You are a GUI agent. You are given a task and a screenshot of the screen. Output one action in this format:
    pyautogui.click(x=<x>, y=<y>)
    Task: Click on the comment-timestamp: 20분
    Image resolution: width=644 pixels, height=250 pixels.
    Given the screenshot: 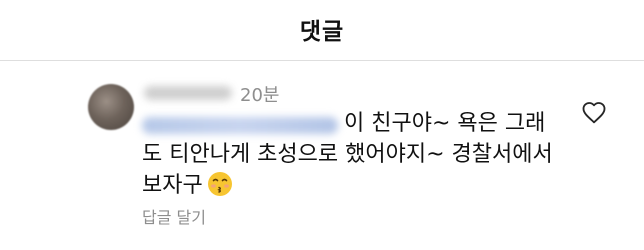 What is the action you would take?
    pyautogui.click(x=260, y=95)
    